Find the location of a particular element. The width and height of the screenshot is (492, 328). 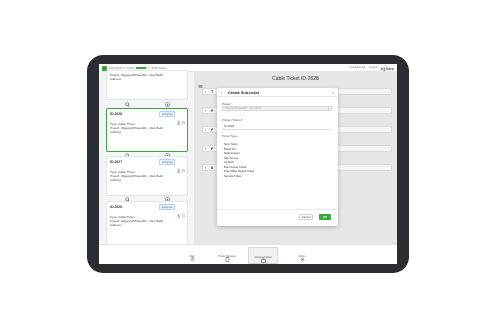

ok-button: OK is located at coordinates (325, 217).